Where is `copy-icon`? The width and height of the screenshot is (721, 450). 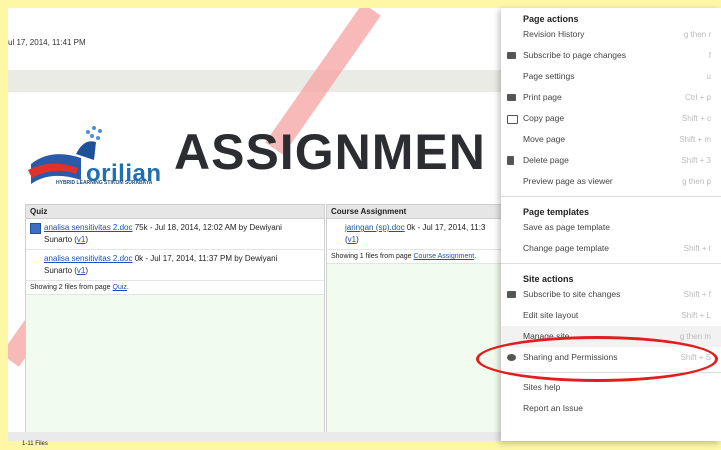
copy-icon is located at coordinates (512, 119).